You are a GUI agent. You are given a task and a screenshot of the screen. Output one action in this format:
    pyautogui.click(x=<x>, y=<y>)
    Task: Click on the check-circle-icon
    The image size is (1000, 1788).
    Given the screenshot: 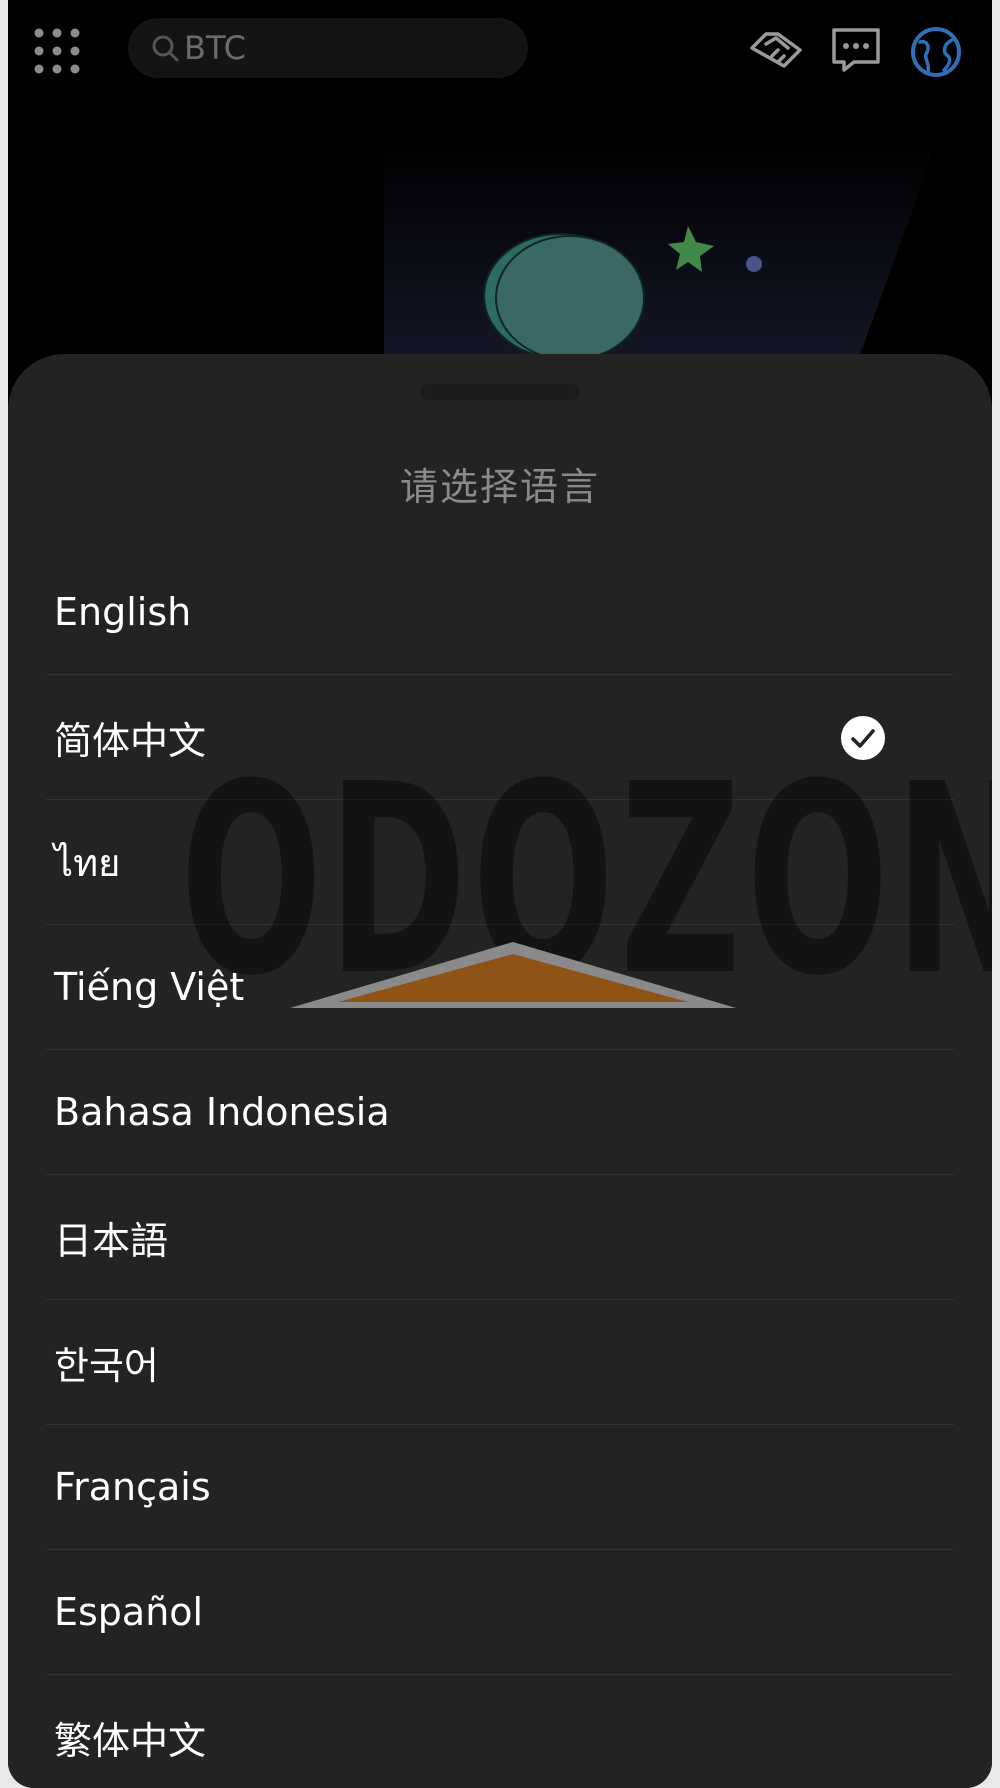 What is the action you would take?
    pyautogui.click(x=863, y=738)
    